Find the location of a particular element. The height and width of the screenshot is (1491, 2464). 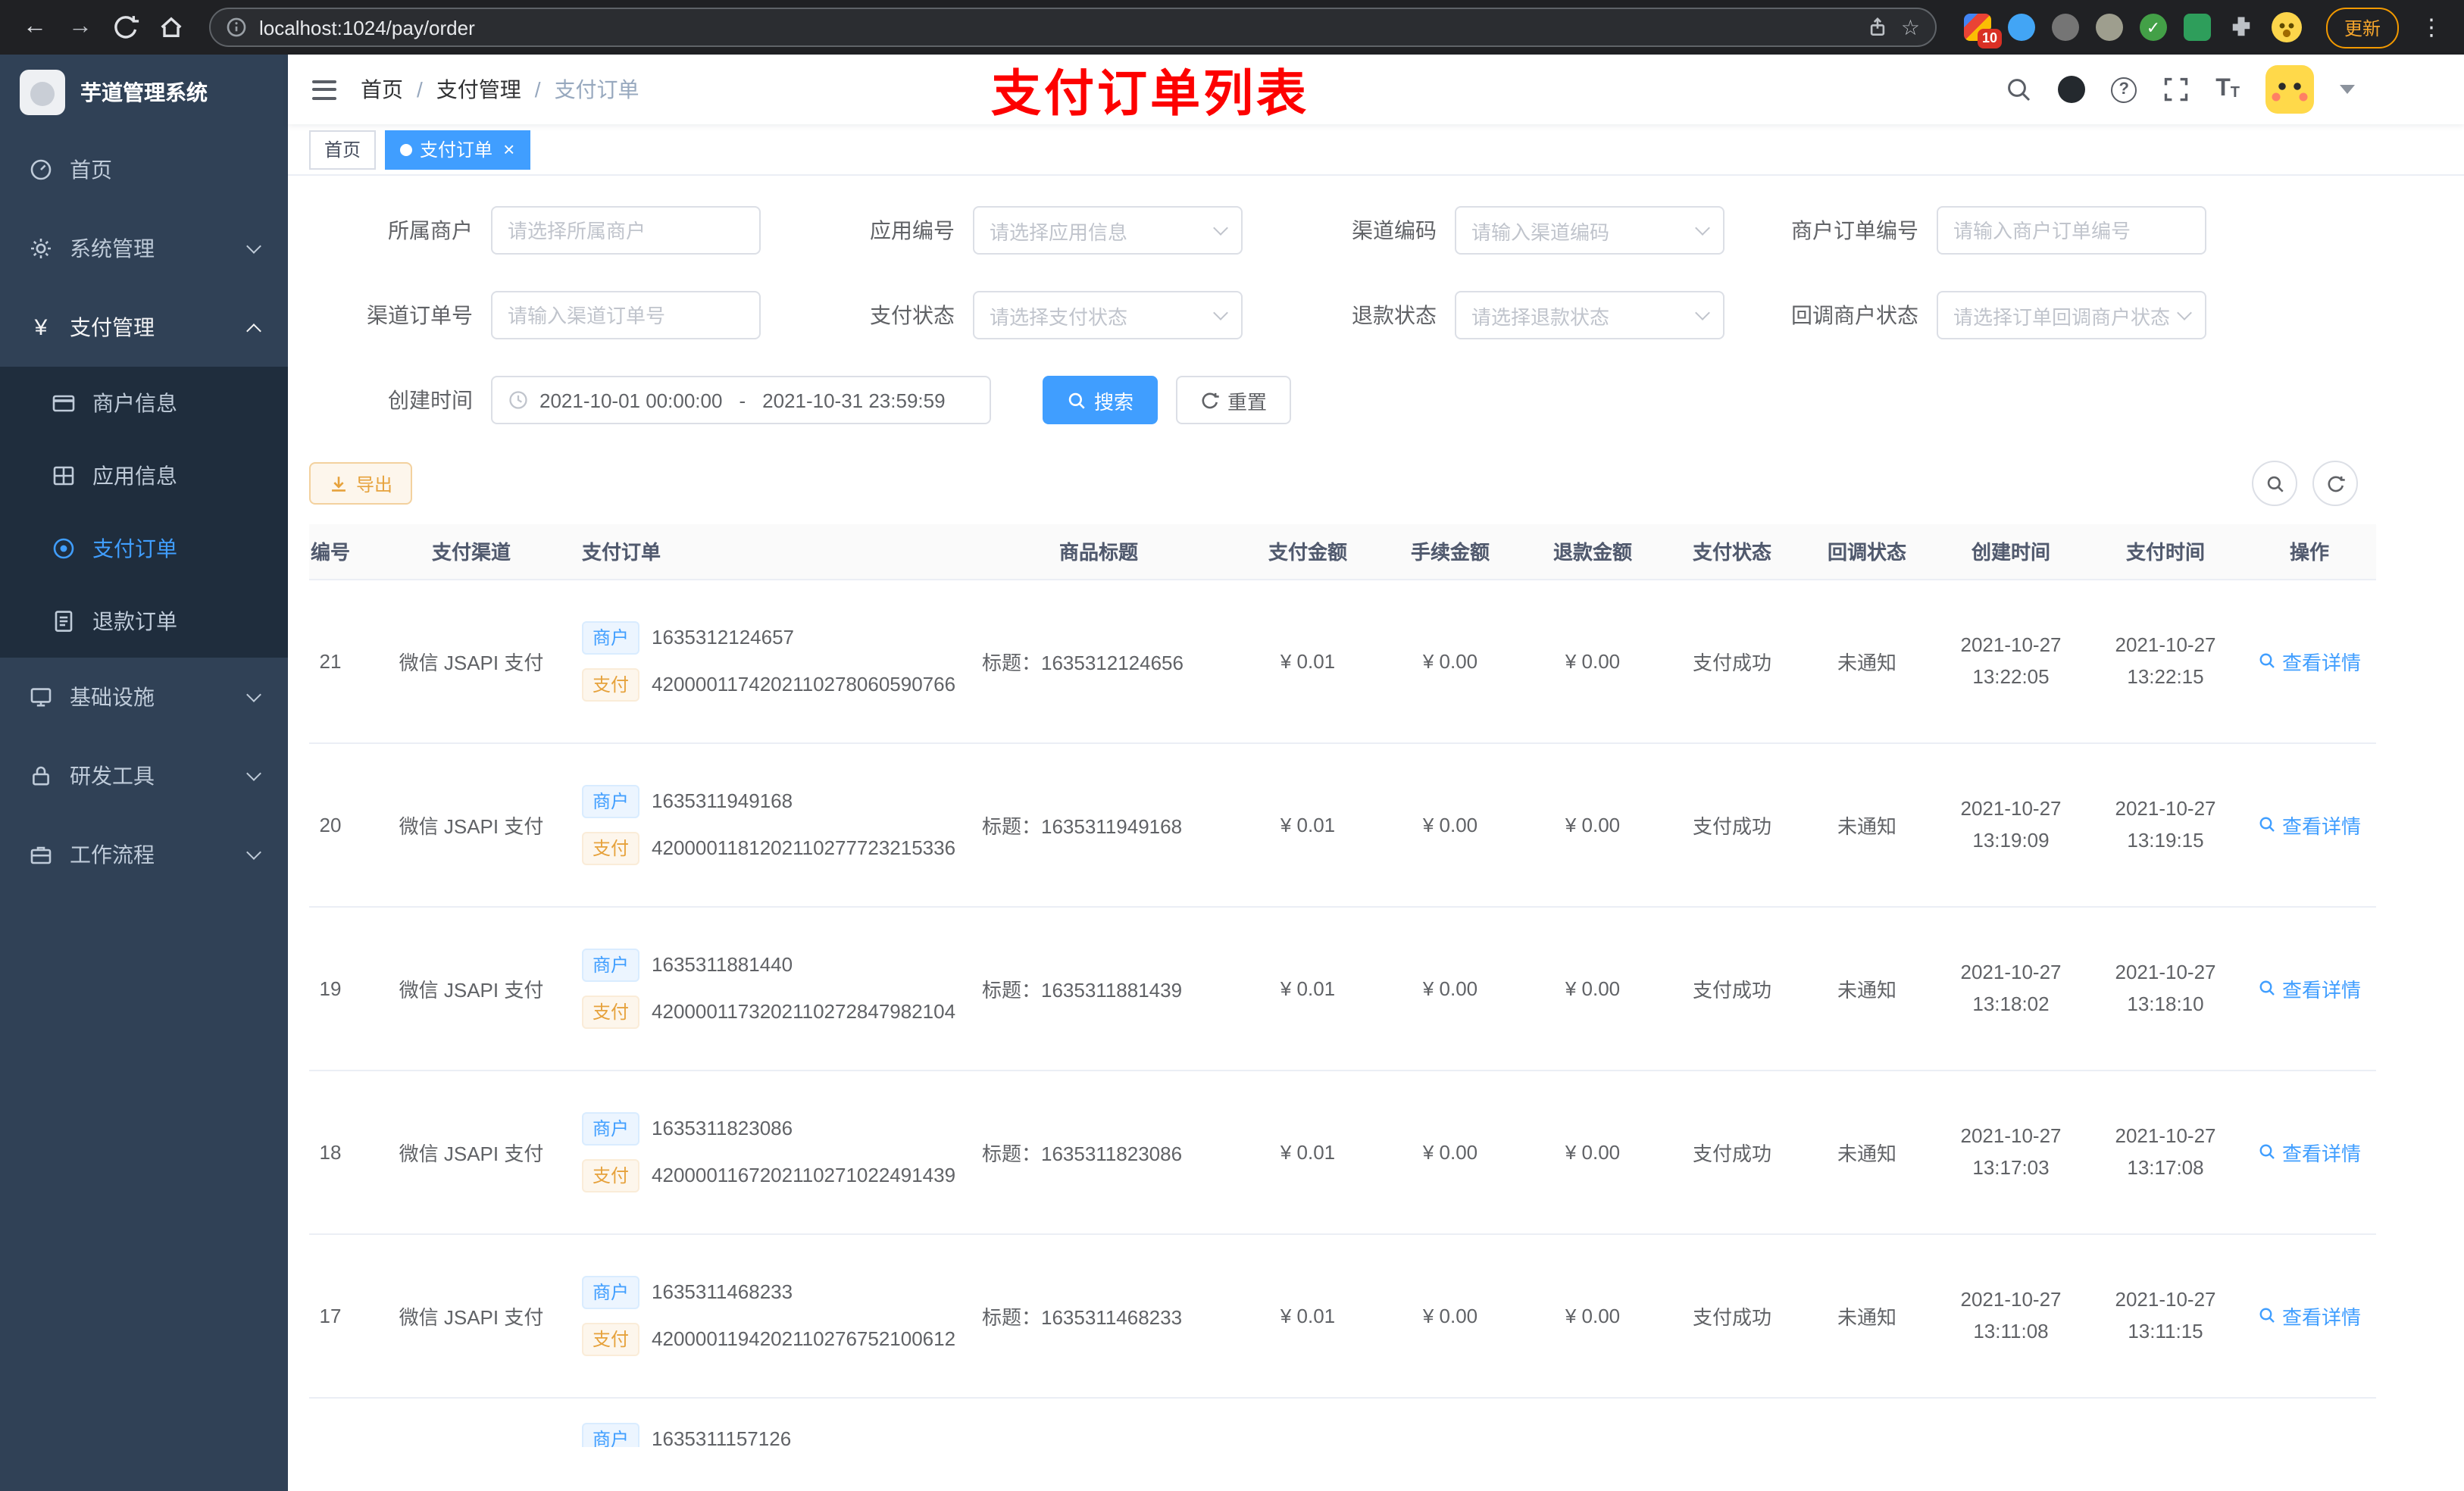

browser-update-button: 更新 is located at coordinates (2362, 27).